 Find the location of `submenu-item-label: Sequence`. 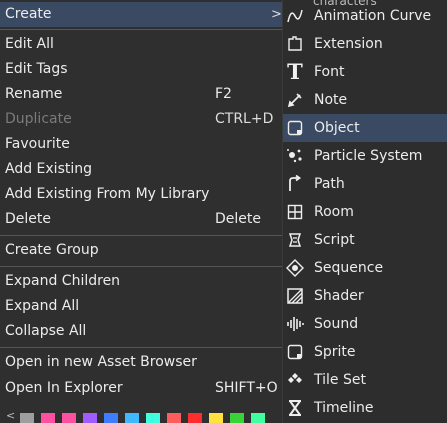

submenu-item-label: Sequence is located at coordinates (349, 268).